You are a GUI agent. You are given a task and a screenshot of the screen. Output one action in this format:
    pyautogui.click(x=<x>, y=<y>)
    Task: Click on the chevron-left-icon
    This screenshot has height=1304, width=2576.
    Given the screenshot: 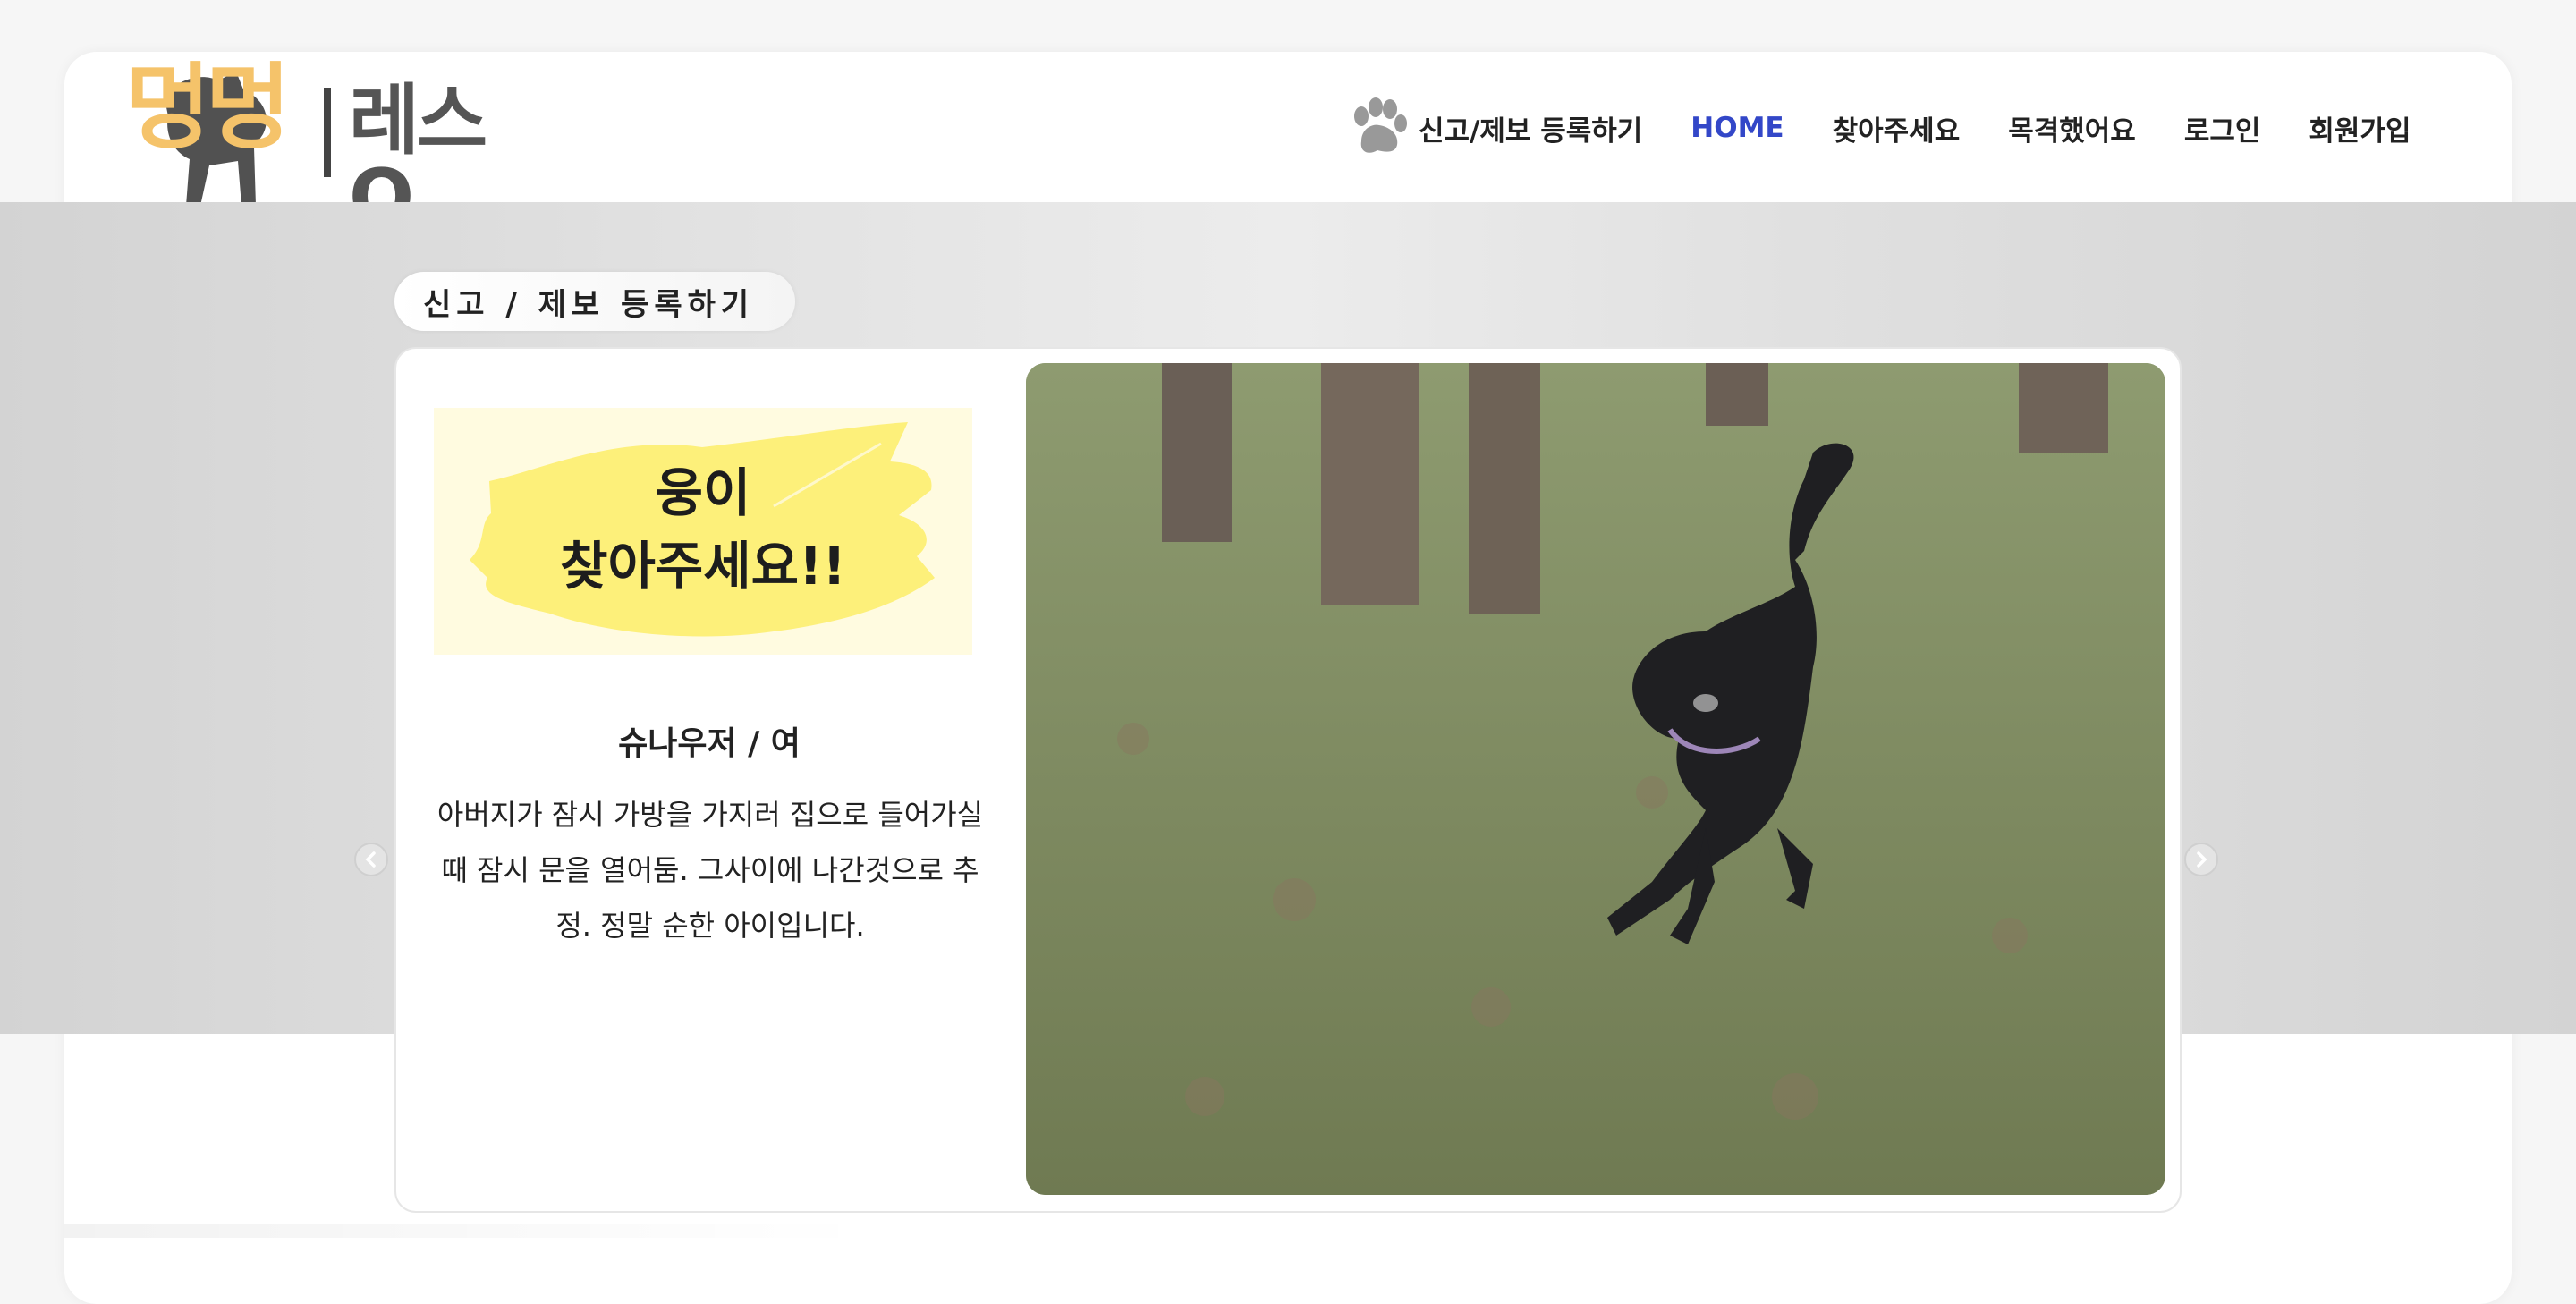 What is the action you would take?
    pyautogui.click(x=370, y=860)
    